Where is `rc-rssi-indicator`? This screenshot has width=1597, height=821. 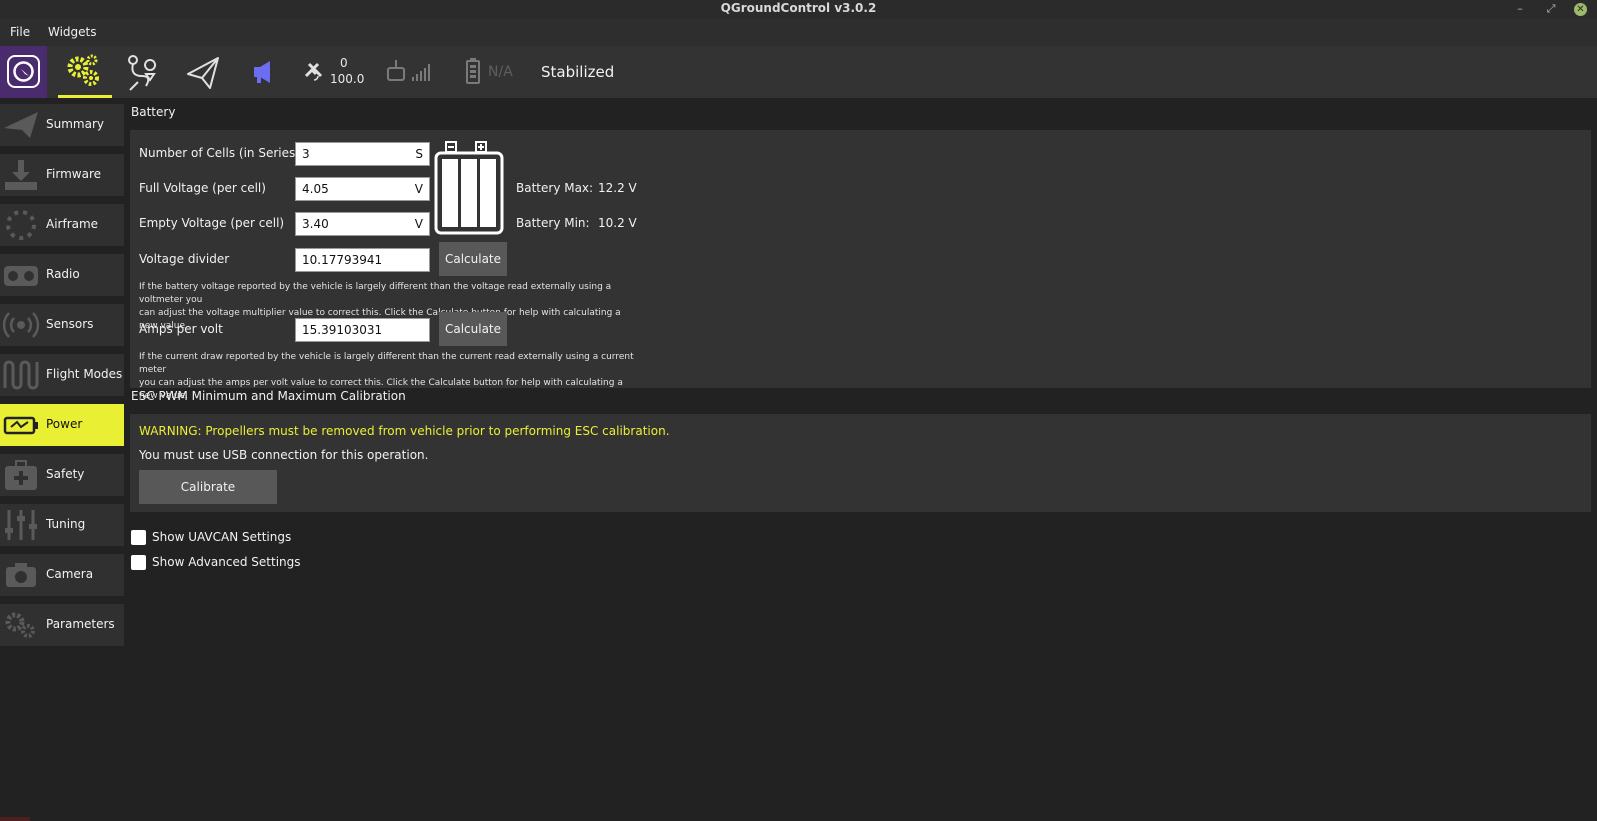
rc-rssi-indicator is located at coordinates (412, 72).